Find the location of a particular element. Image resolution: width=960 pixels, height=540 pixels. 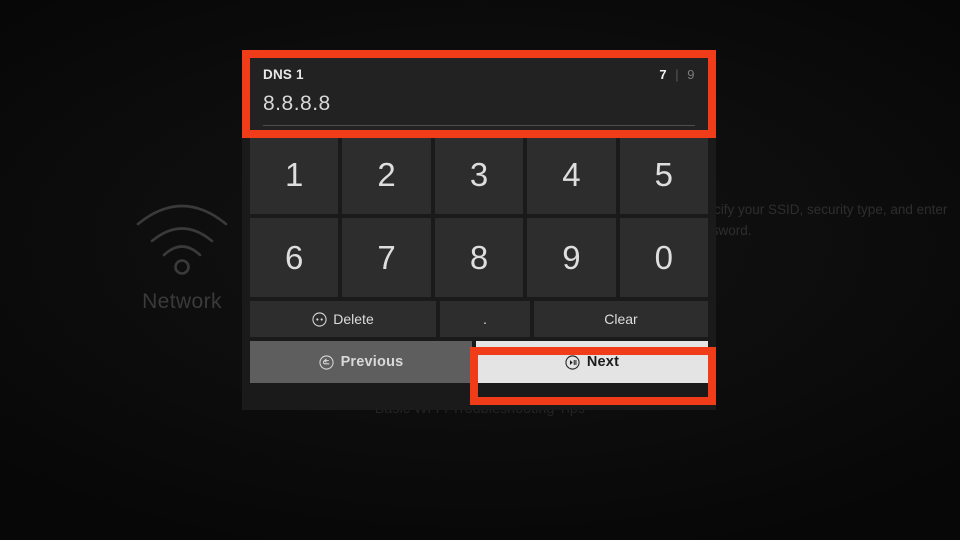

key-8: 8 is located at coordinates (479, 257).